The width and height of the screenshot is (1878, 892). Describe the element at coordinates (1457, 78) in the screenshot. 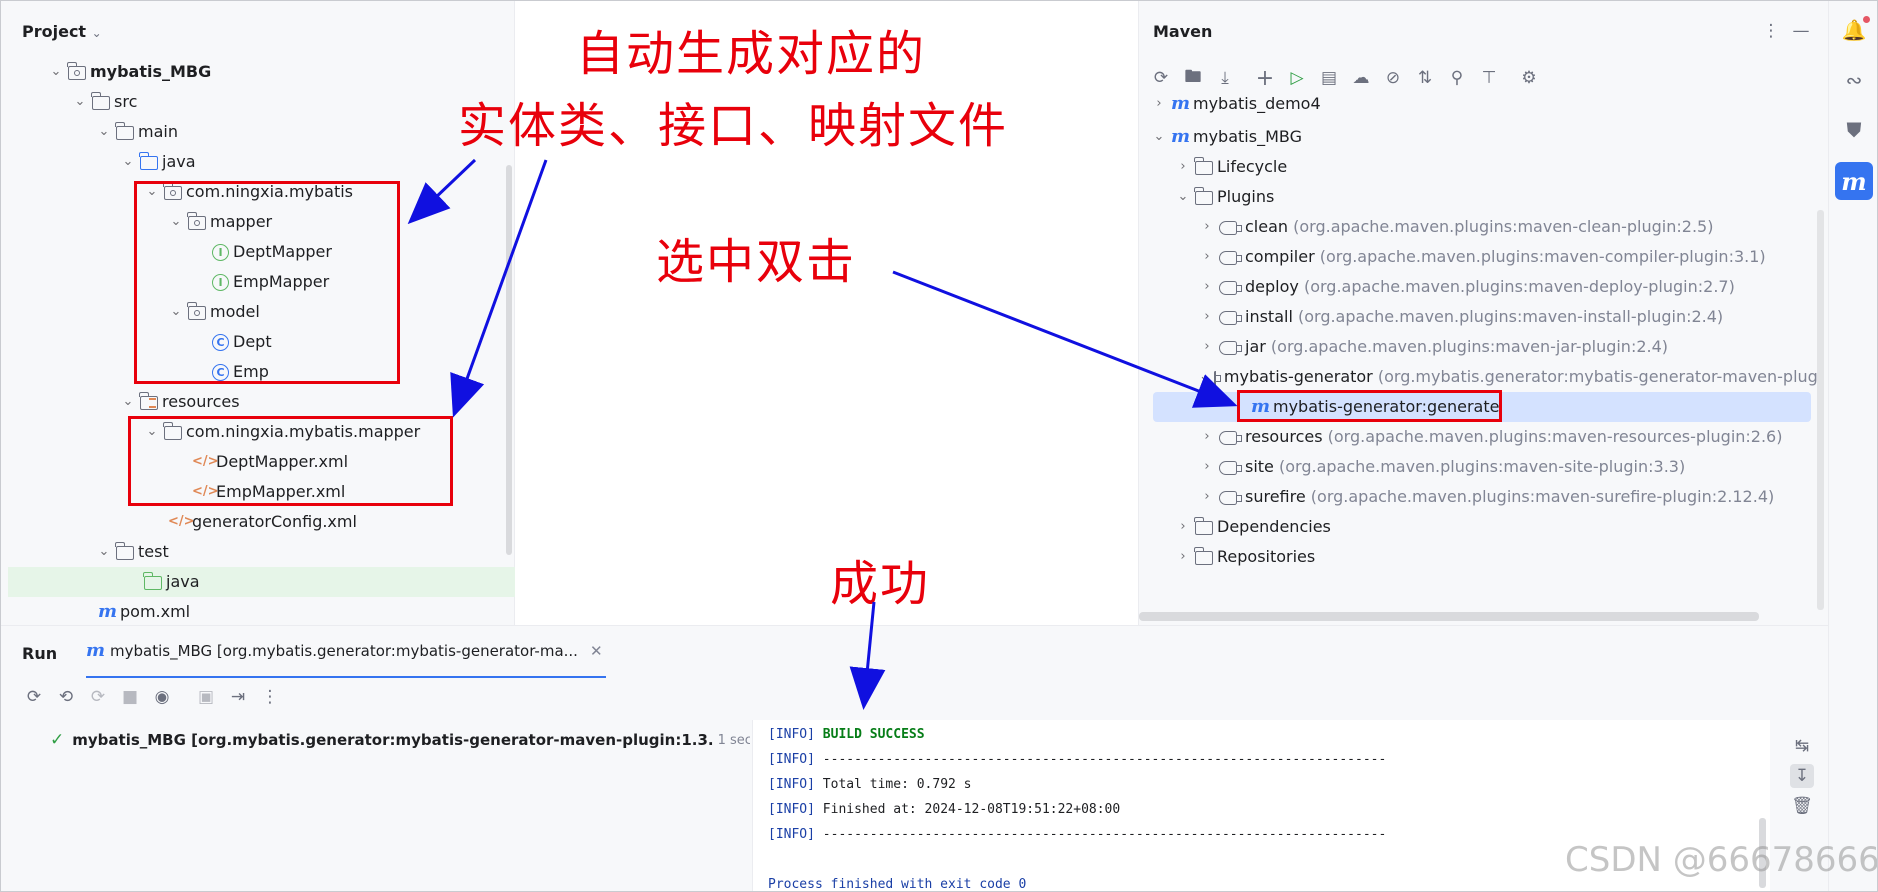

I see `analyze-icon: ⚲` at that location.